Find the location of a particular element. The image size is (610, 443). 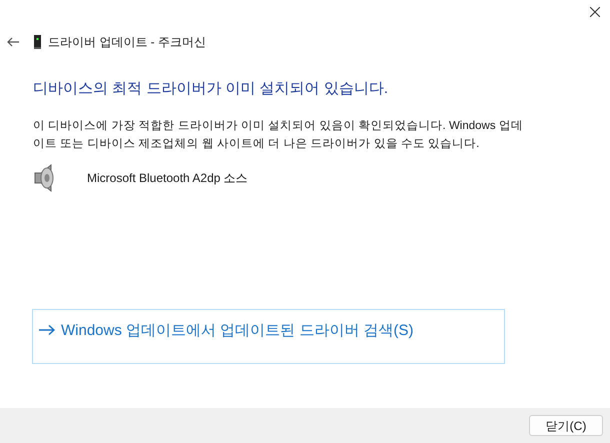

window-title: 드라이버 업데이트 - 주크머신 is located at coordinates (127, 42).